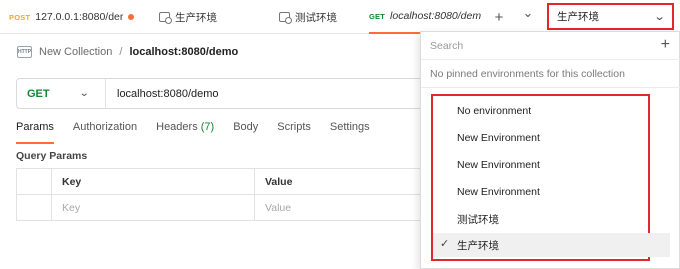  I want to click on plus-icon: +, so click(499, 17).